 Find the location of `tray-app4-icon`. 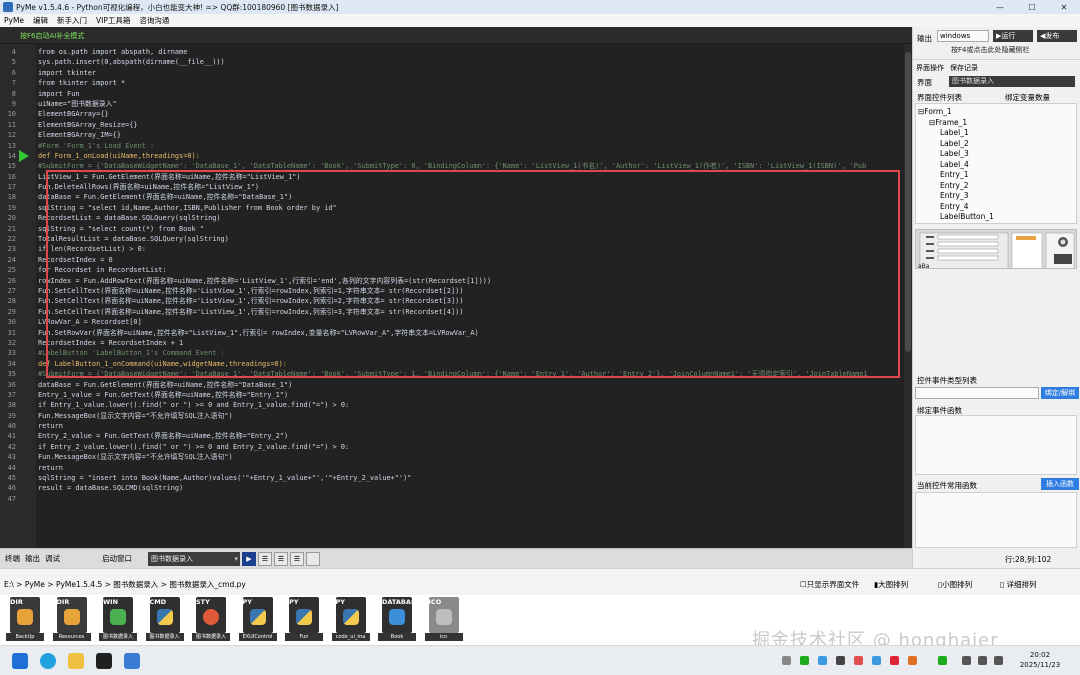

tray-app4-icon is located at coordinates (876, 660).